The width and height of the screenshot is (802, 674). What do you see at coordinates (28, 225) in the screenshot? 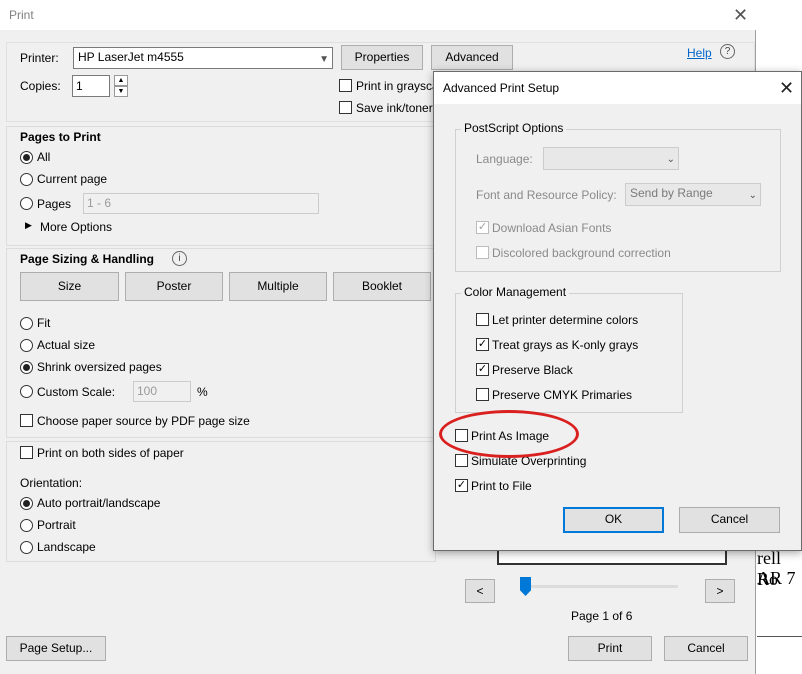
I see `expand-arrow-icon: ▶` at bounding box center [28, 225].